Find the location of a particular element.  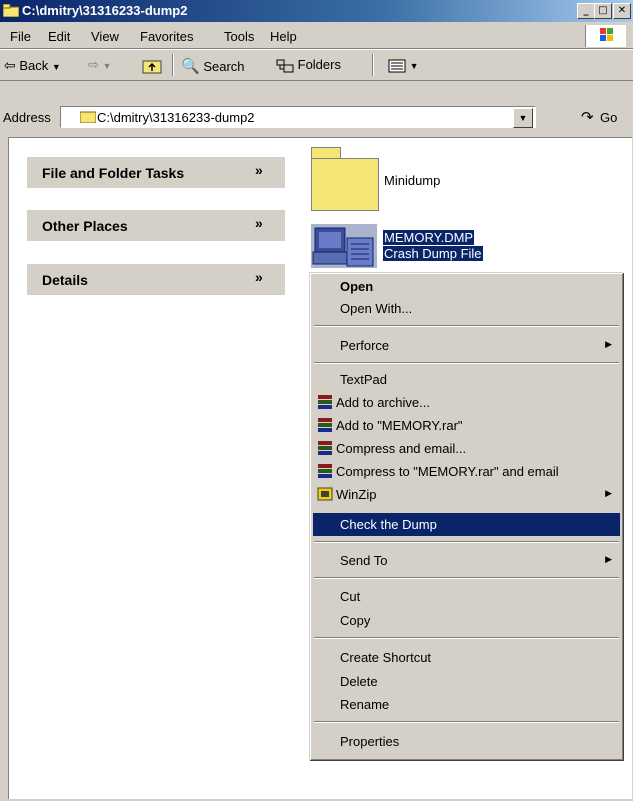

menu-item-add-to-memory-rar: Add to "MEMORY.rar" is located at coordinates (466, 425).